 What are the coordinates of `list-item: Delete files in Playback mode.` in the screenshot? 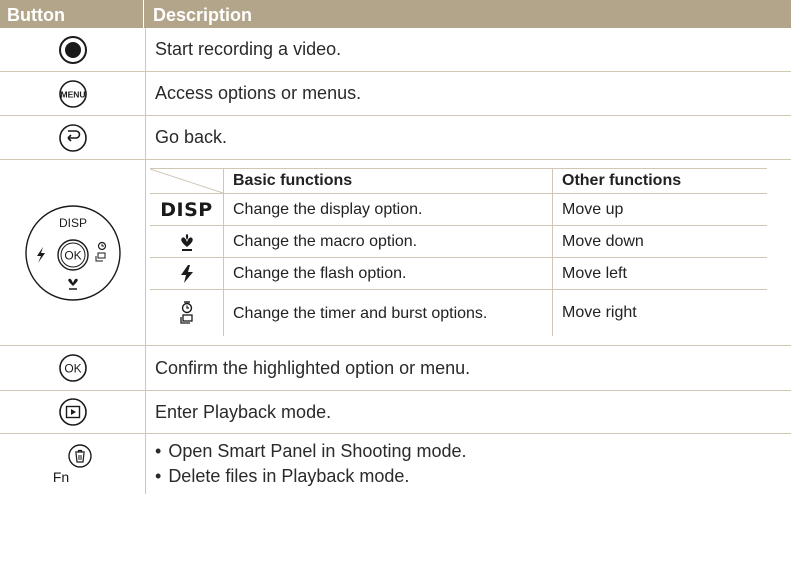 It's located at (311, 476).